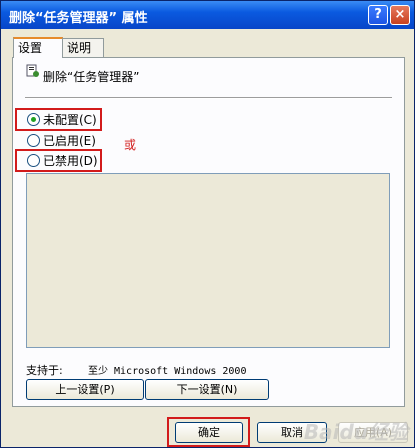 This screenshot has height=448, width=415. Describe the element at coordinates (44, 370) in the screenshot. I see `supported-on-label: 支持于:` at that location.